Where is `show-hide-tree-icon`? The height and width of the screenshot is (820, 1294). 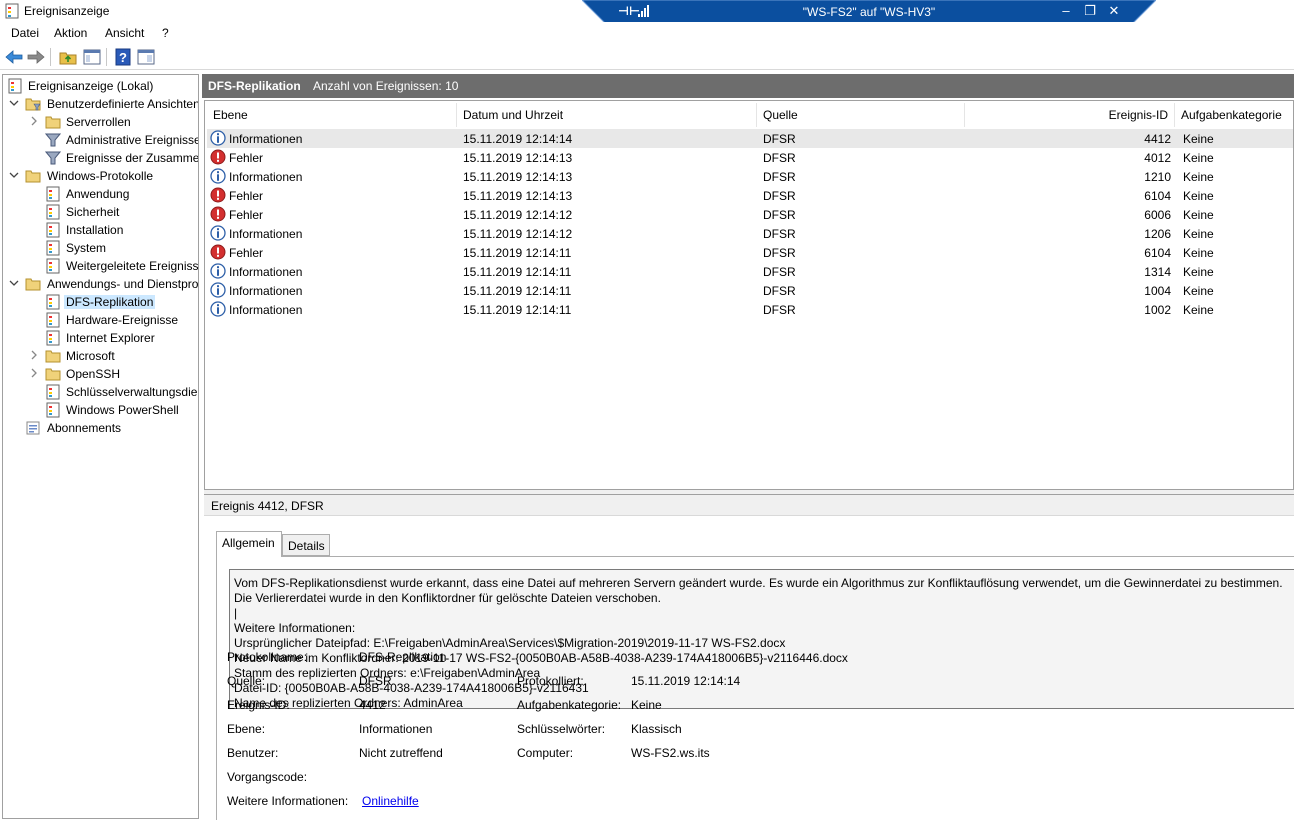
show-hide-tree-icon is located at coordinates (92, 57).